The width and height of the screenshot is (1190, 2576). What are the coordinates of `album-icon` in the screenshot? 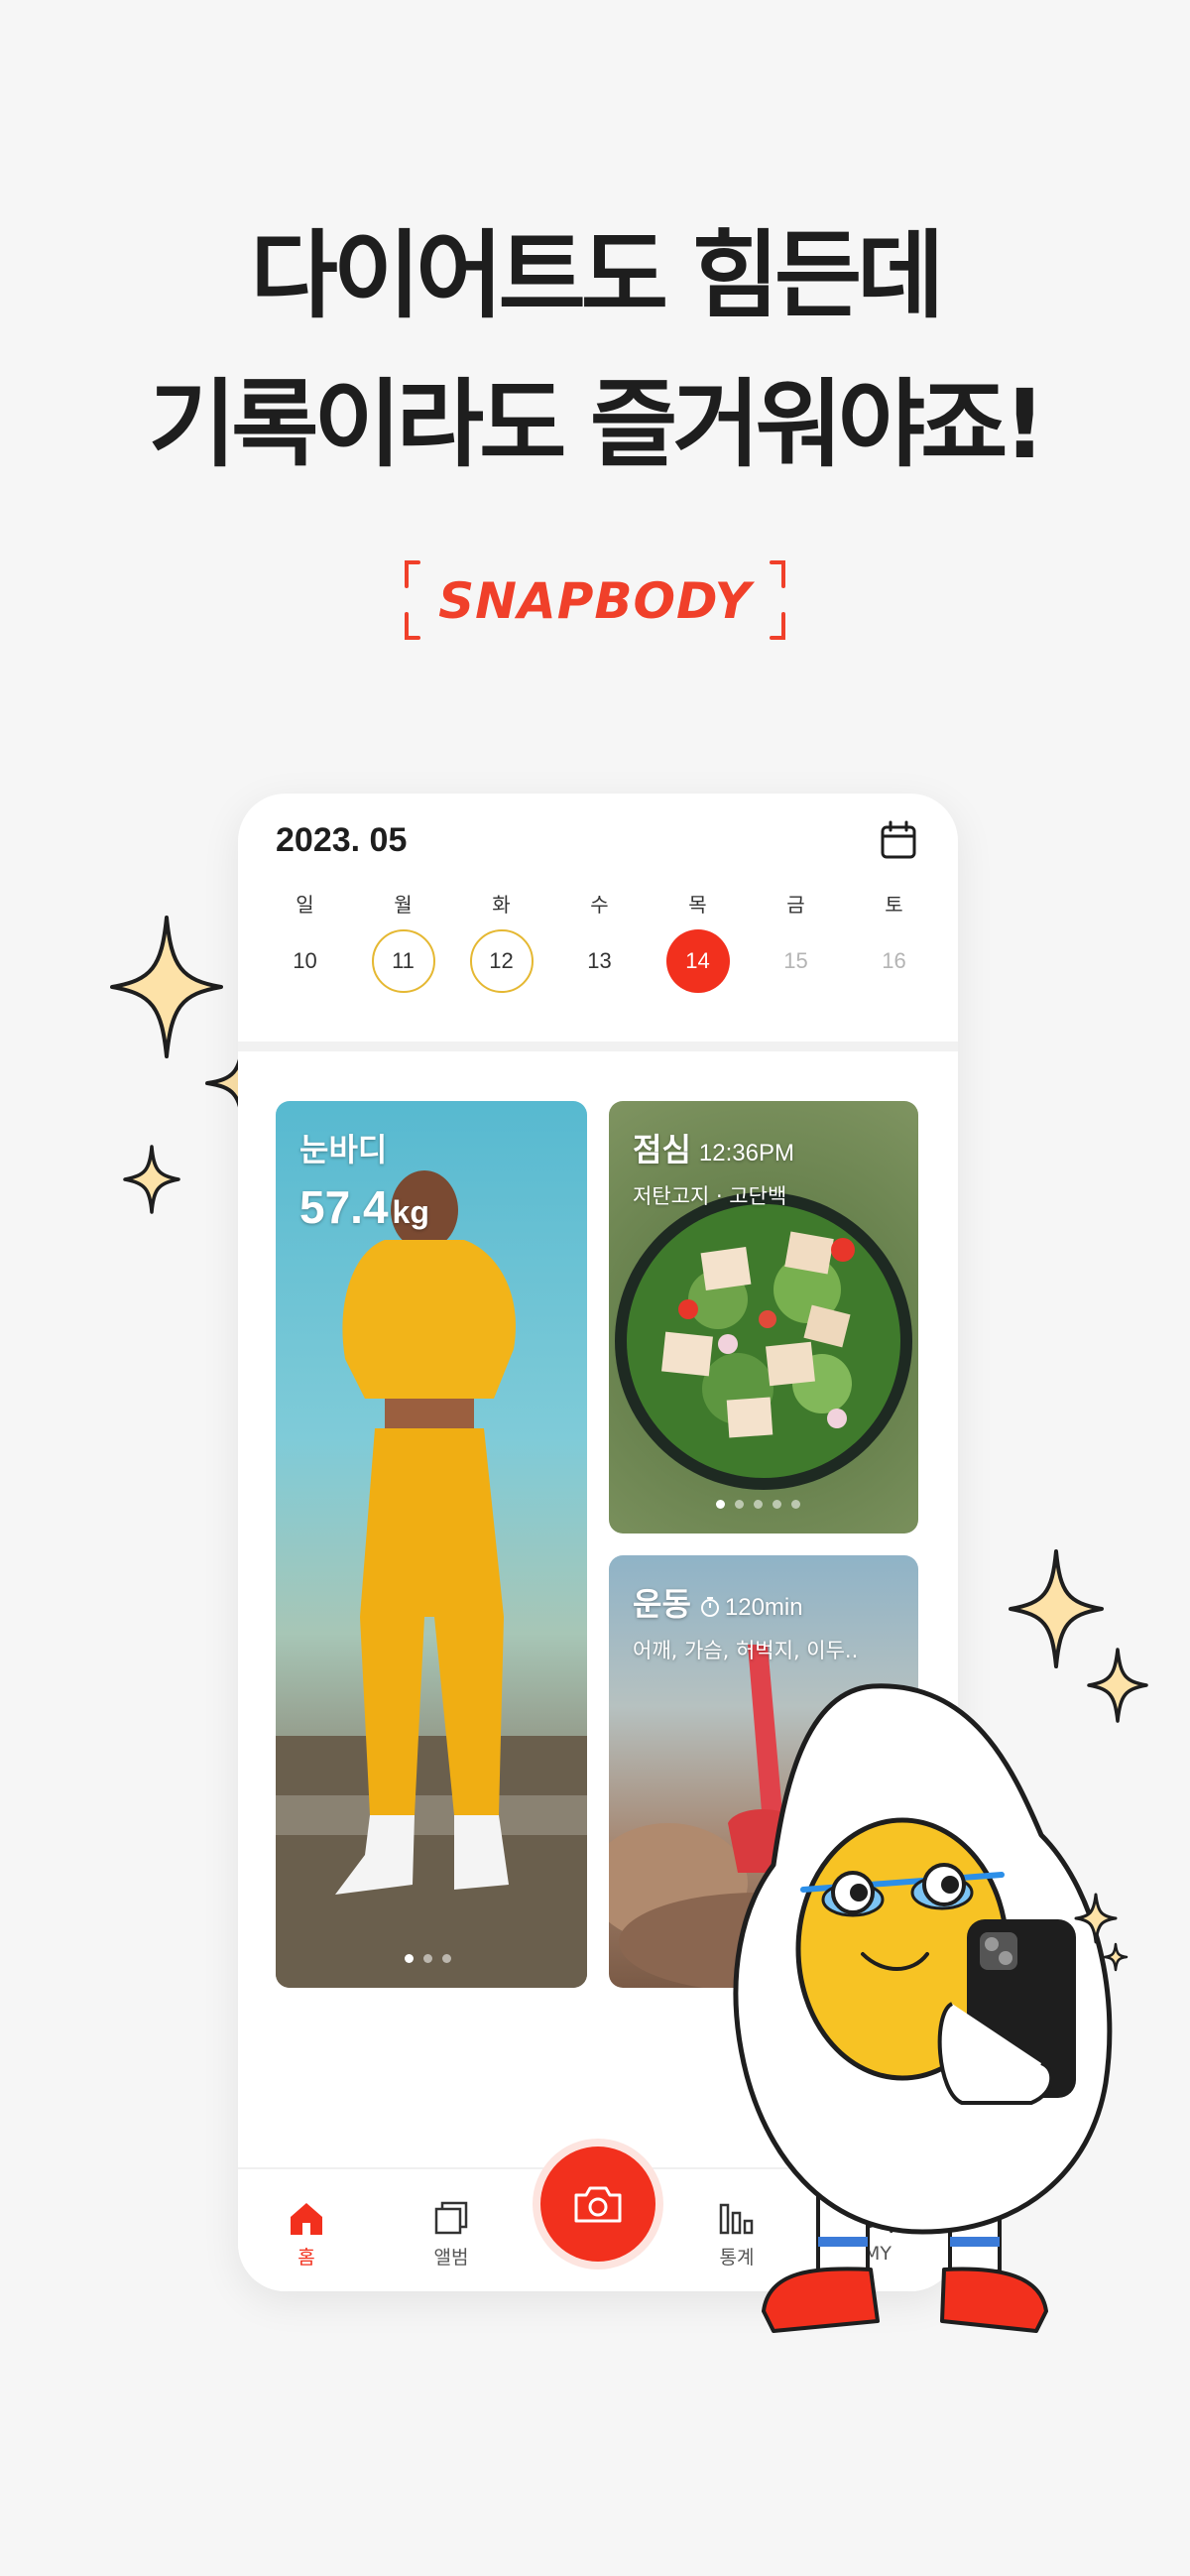 It's located at (451, 2218).